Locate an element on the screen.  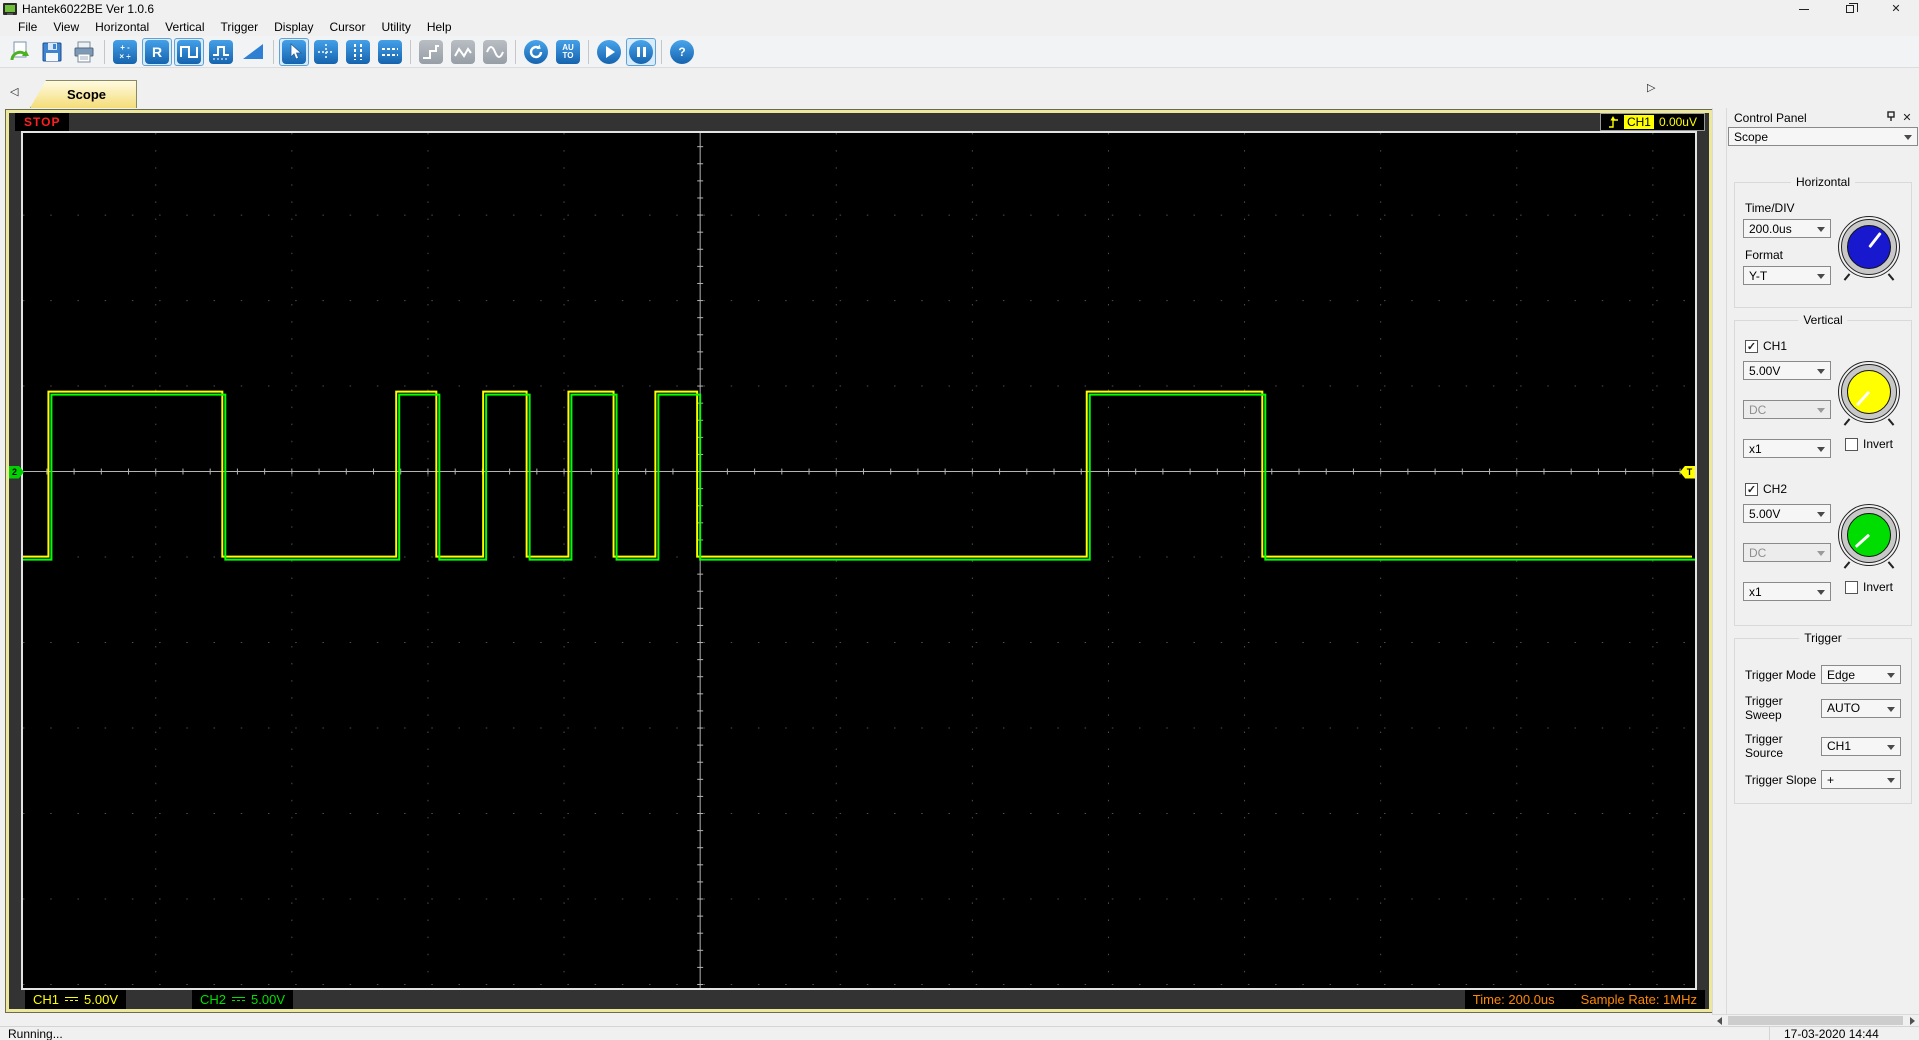
scrollbar-track is located at coordinates (1815, 1020).